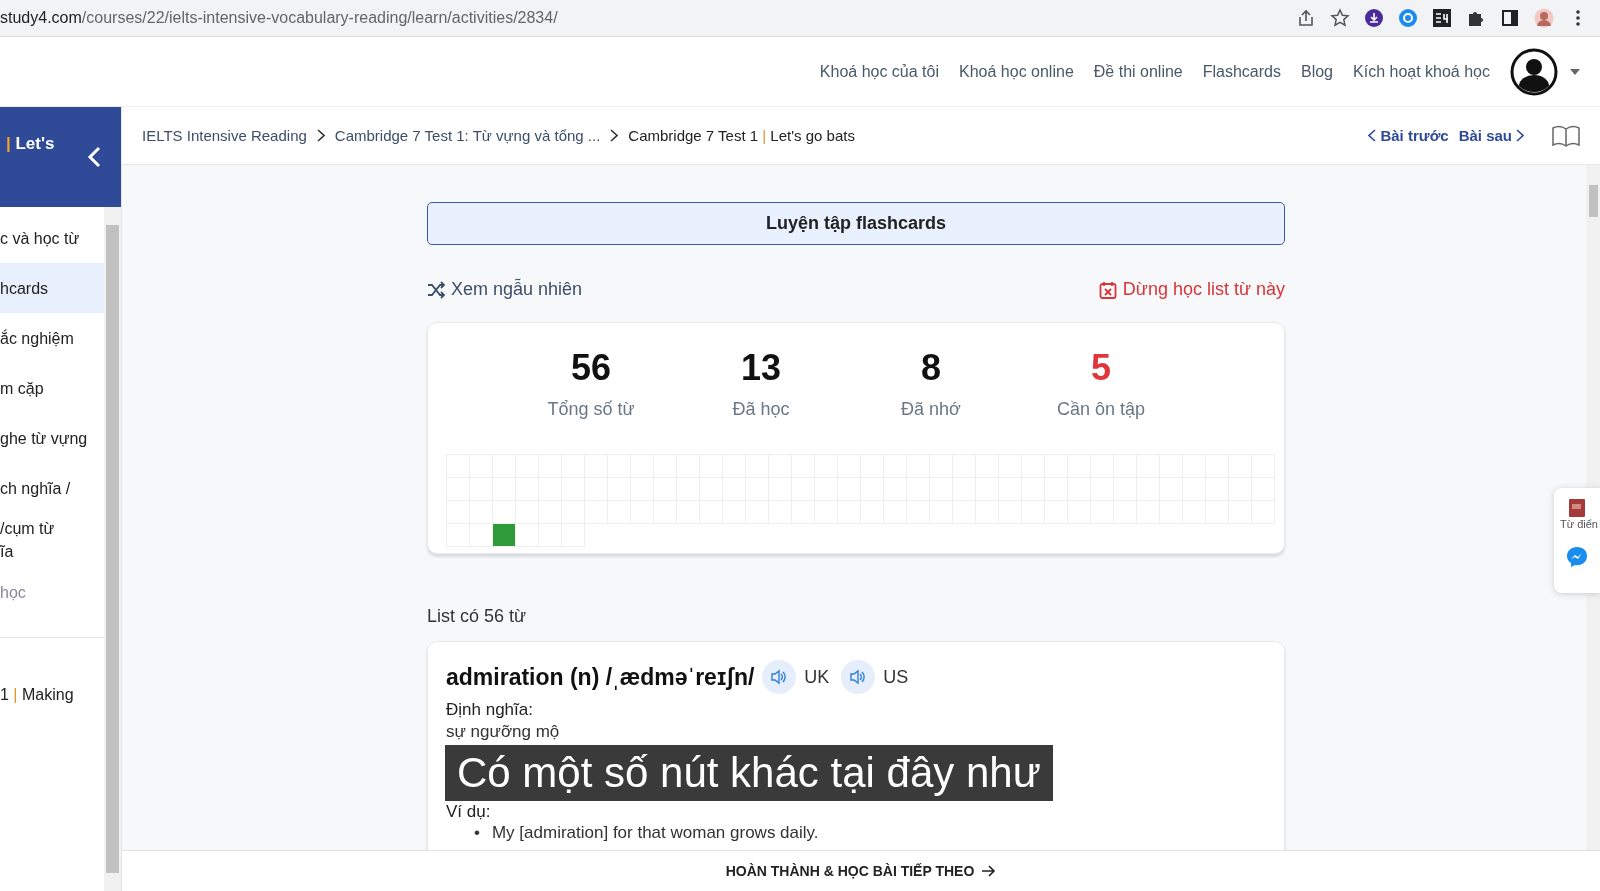  Describe the element at coordinates (1408, 135) in the screenshot. I see `previous-lesson-link: Bài trước` at that location.